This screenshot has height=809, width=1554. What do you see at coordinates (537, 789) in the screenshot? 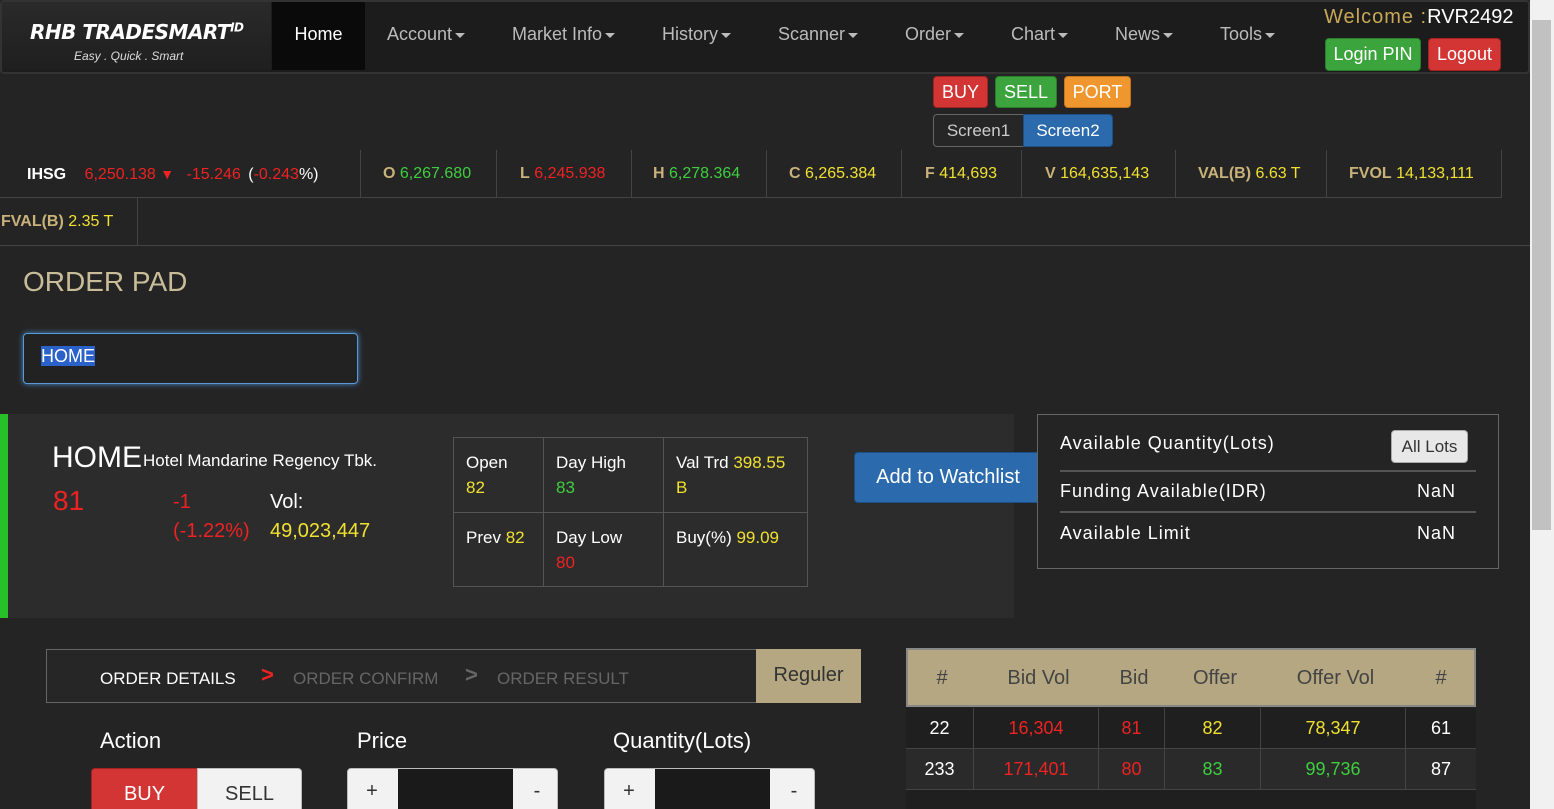
I see `price-minus-button: -` at bounding box center [537, 789].